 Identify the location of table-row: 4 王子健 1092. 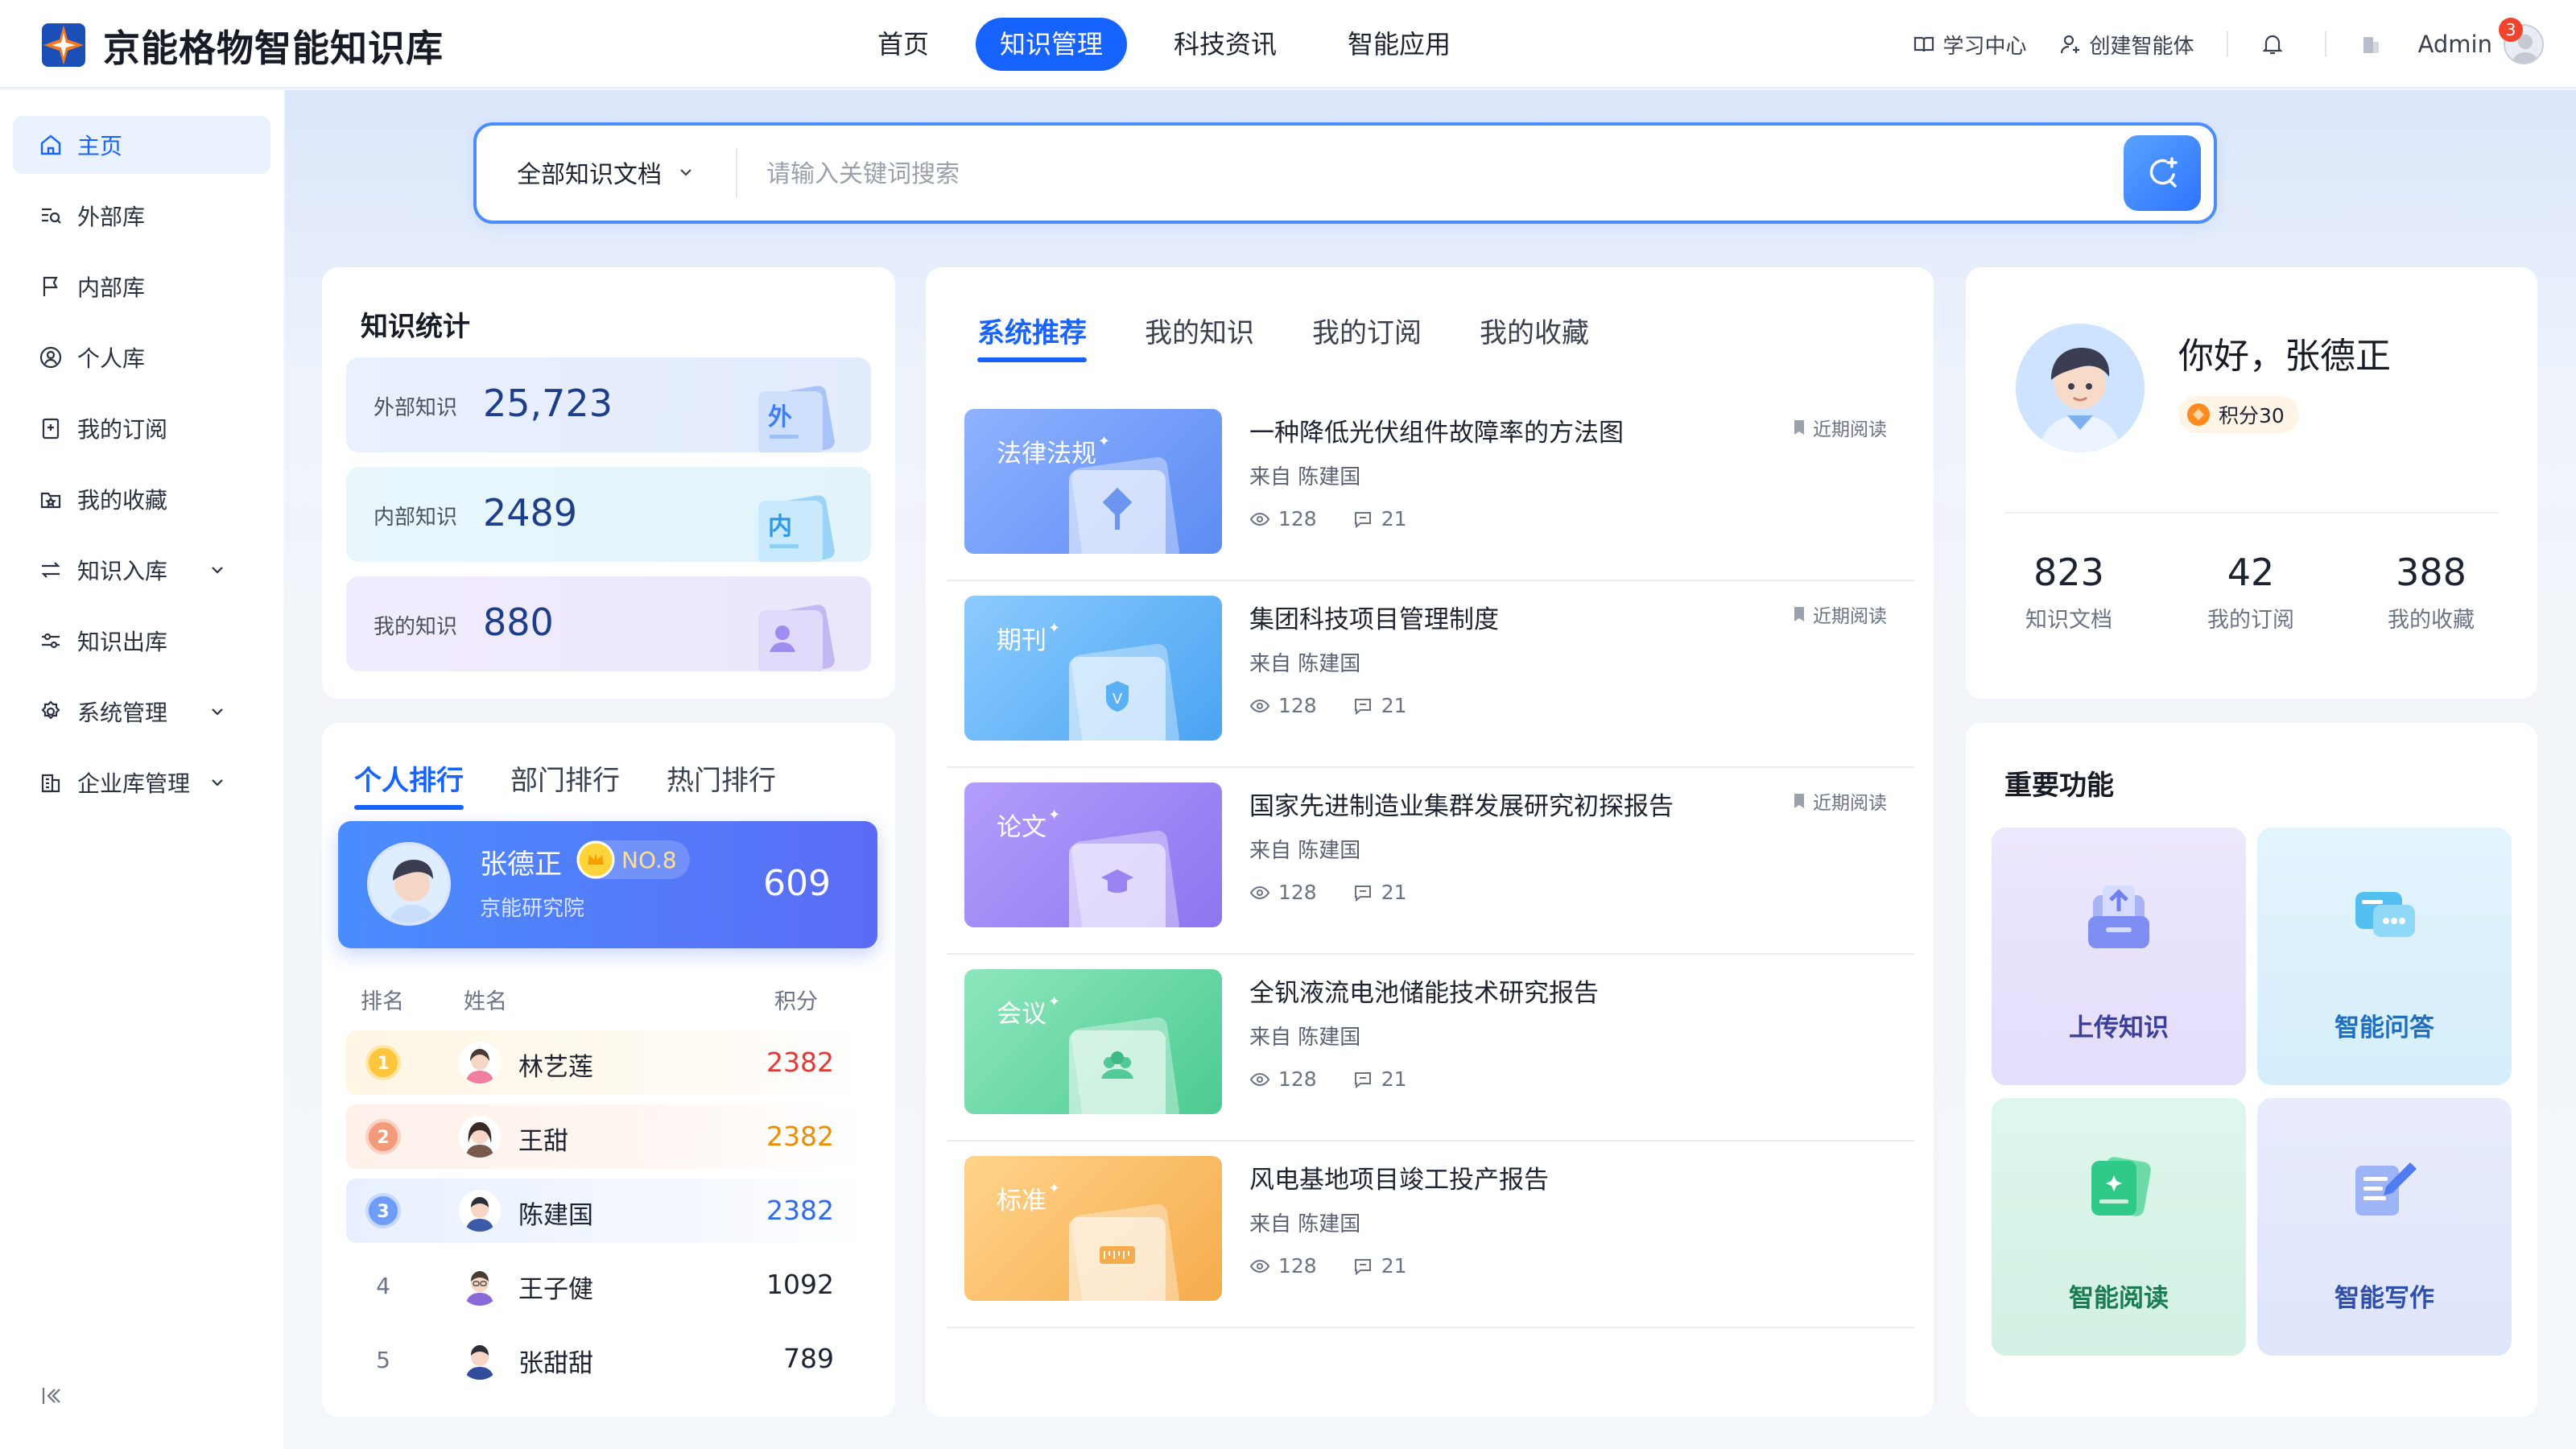
(606, 1285).